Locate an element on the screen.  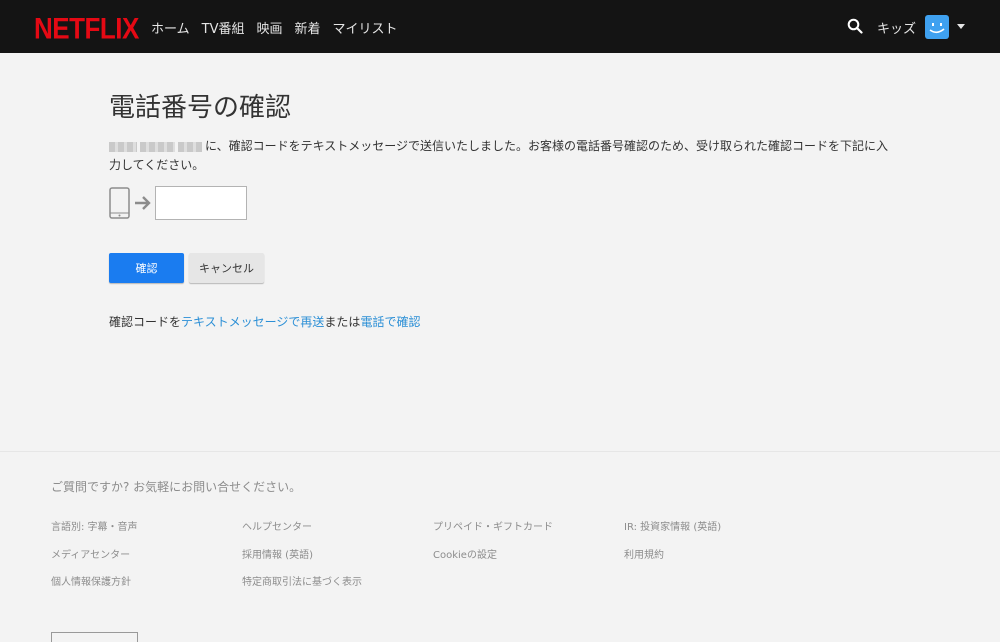
top-nav-bar: NETFLIX ホーム TV番組 映画 新着 マイリスト キッズ is located at coordinates (500, 26).